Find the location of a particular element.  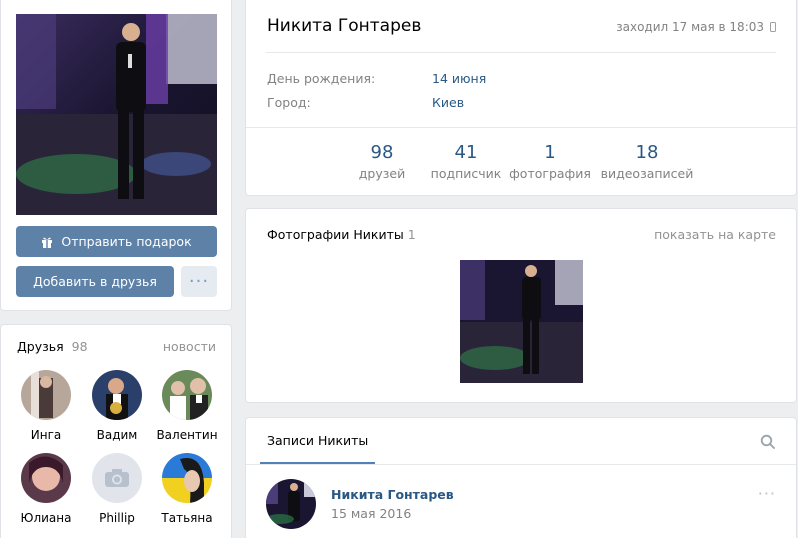

tab-wall-posts: Записи Никиты is located at coordinates (318, 441).